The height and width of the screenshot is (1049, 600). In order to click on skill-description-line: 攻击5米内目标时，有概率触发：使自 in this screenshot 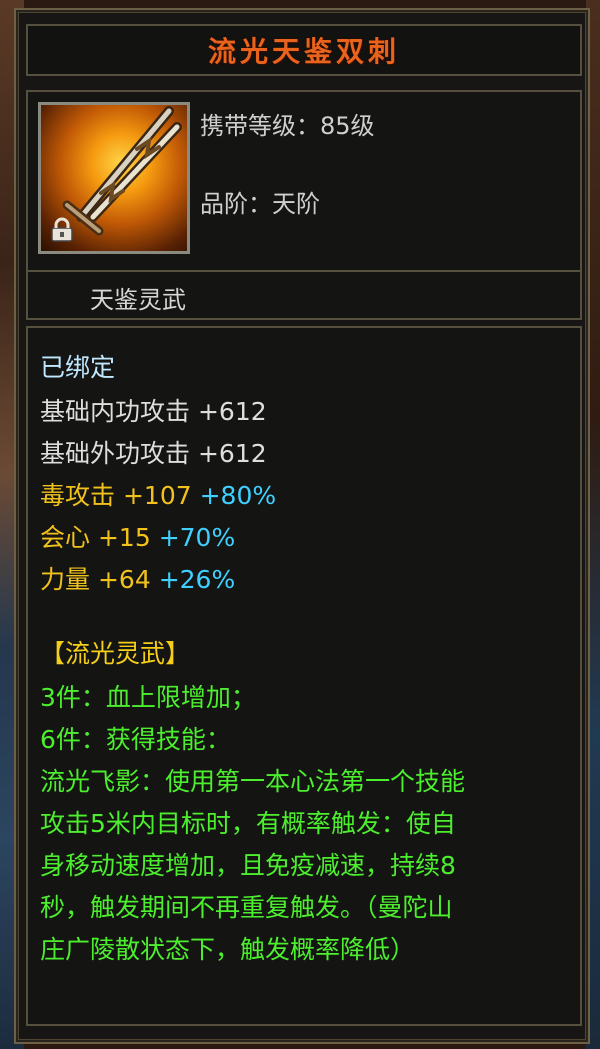, I will do `click(248, 823)`.